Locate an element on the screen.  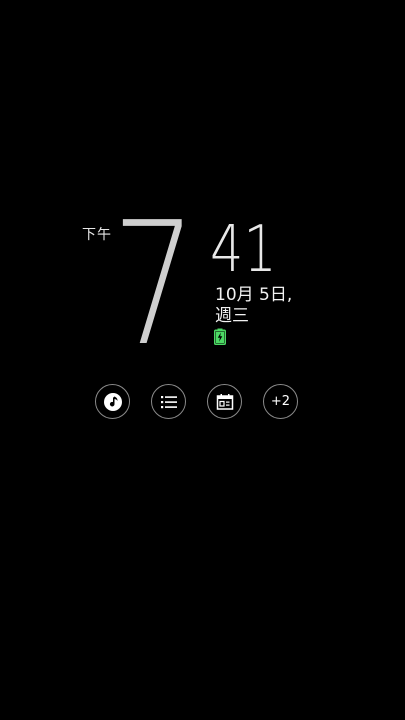
weekday-text: 週三 is located at coordinates (232, 316).